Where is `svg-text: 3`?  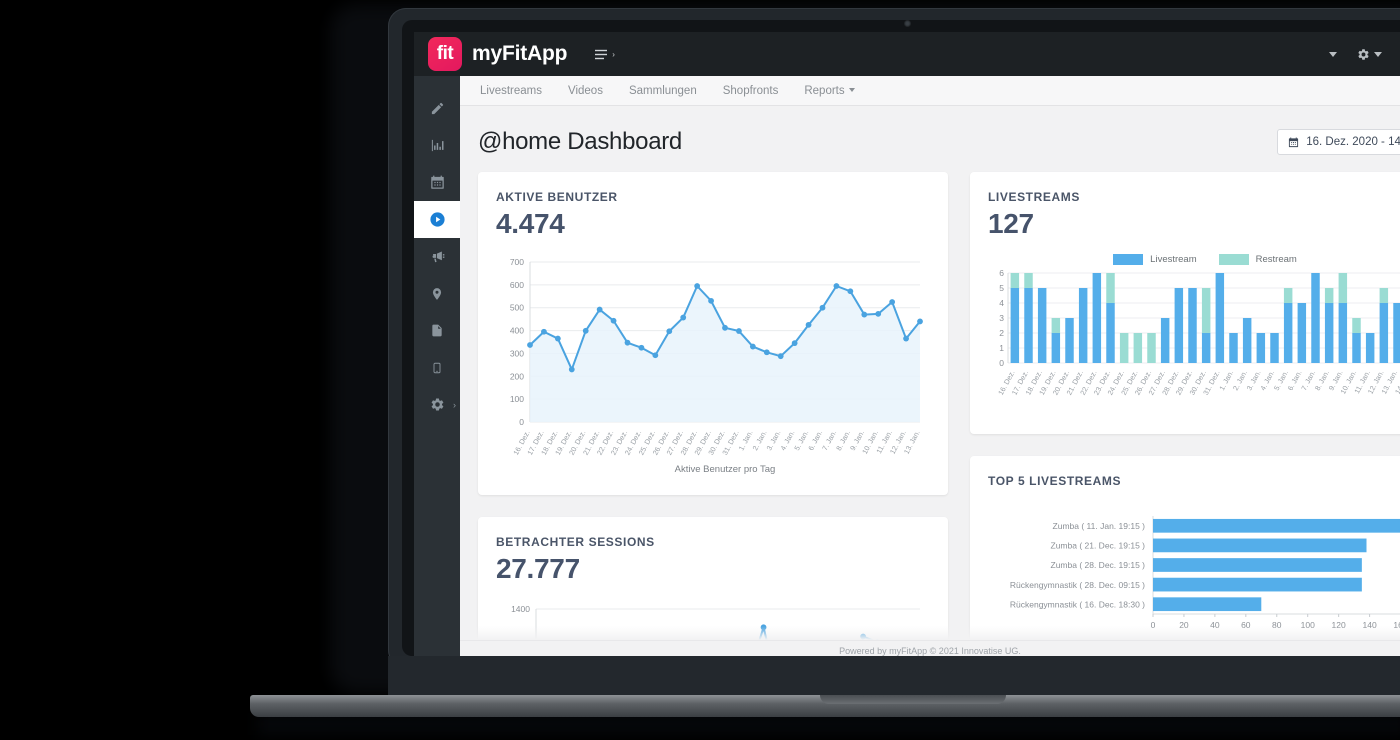
svg-text: 3 is located at coordinates (1001, 318).